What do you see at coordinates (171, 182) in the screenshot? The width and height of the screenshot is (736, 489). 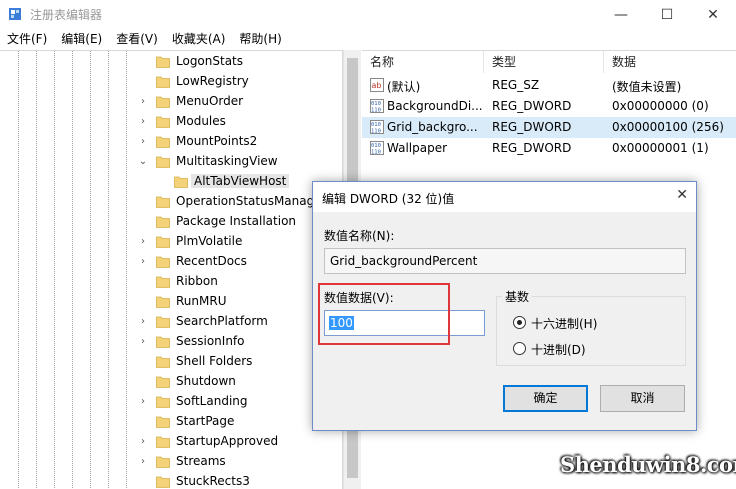 I see `tree-item: AltTabViewHost` at bounding box center [171, 182].